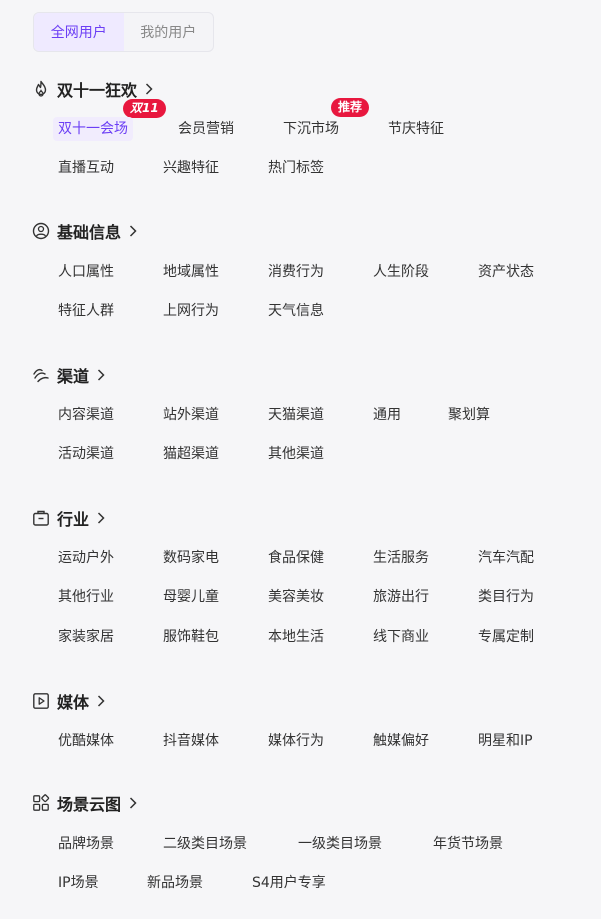 This screenshot has height=919, width=601. I want to click on tag-beauty: 美容美妆, so click(296, 597).